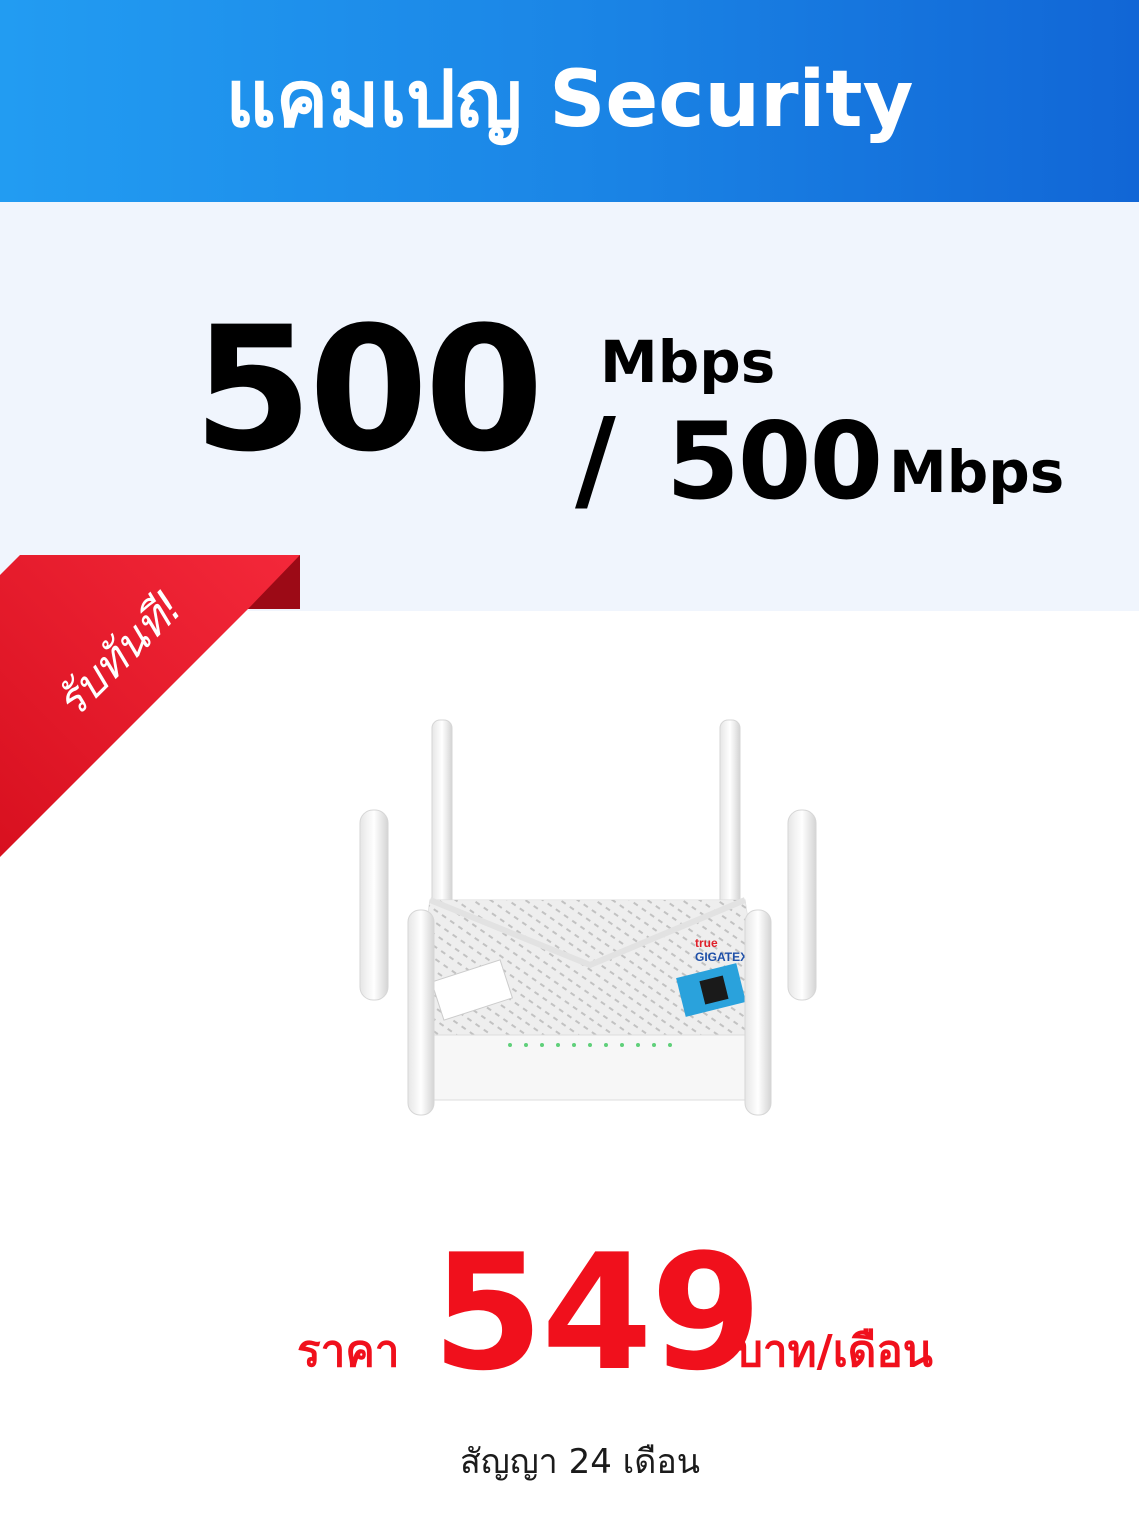 The image size is (1139, 1536). I want to click on price-unit: บาท/เดือน, so click(834, 1351).